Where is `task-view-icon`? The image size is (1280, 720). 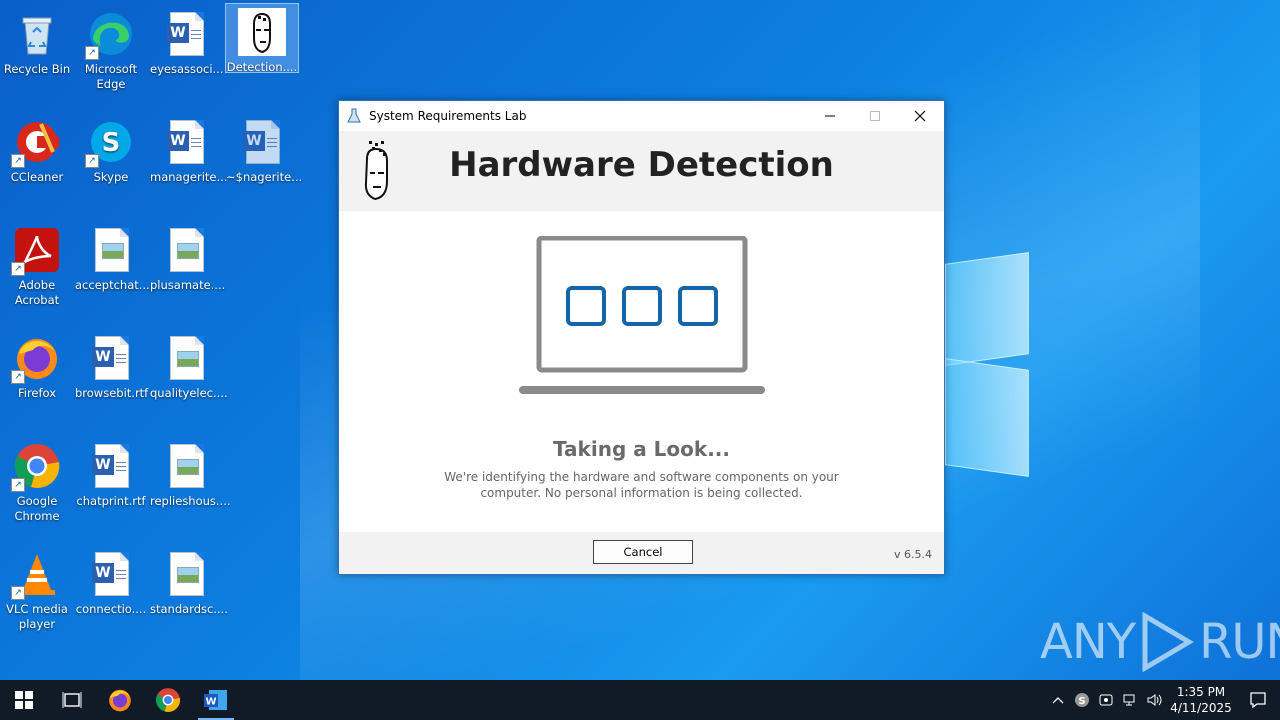
task-view-icon is located at coordinates (72, 700).